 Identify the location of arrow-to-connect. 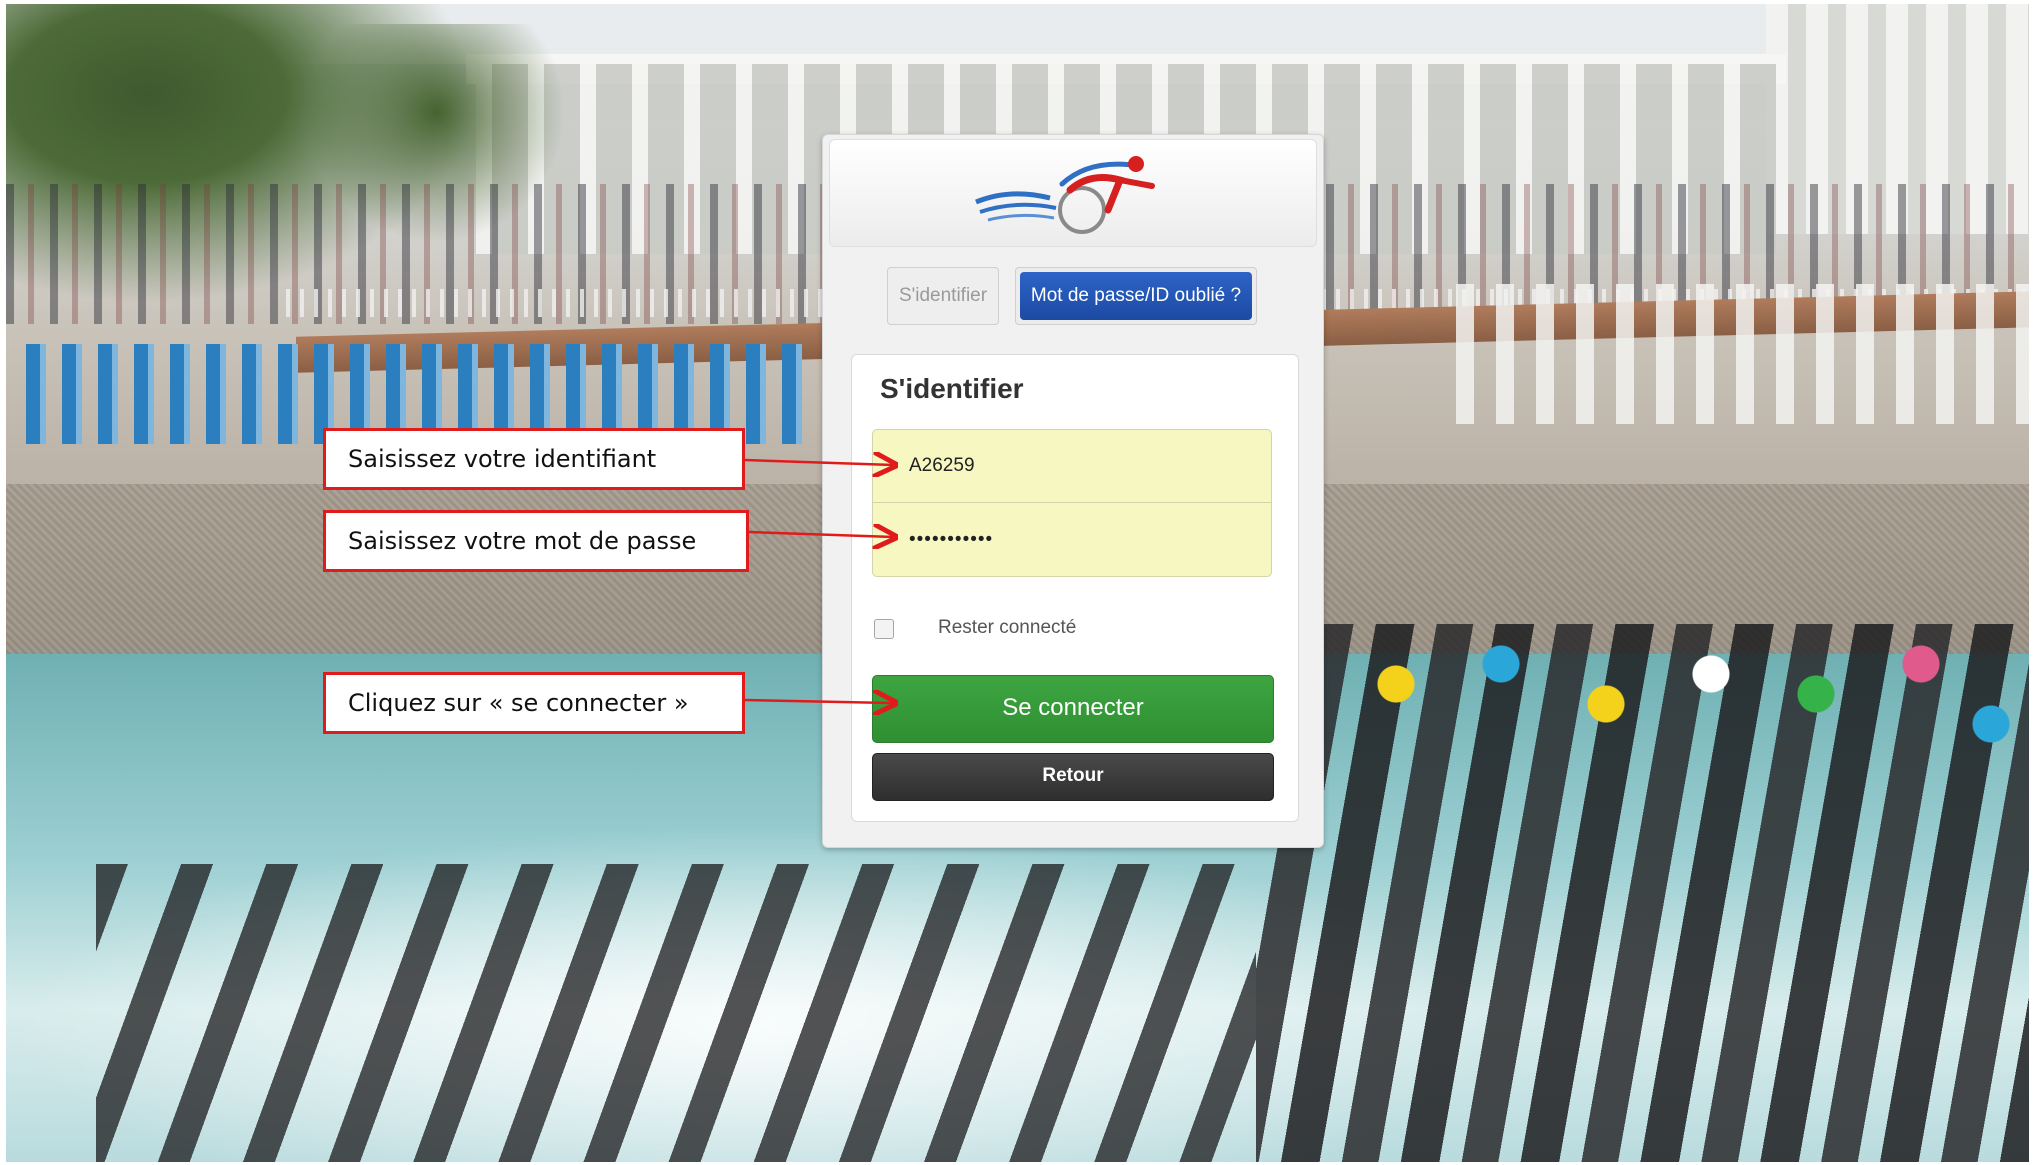
(818, 701).